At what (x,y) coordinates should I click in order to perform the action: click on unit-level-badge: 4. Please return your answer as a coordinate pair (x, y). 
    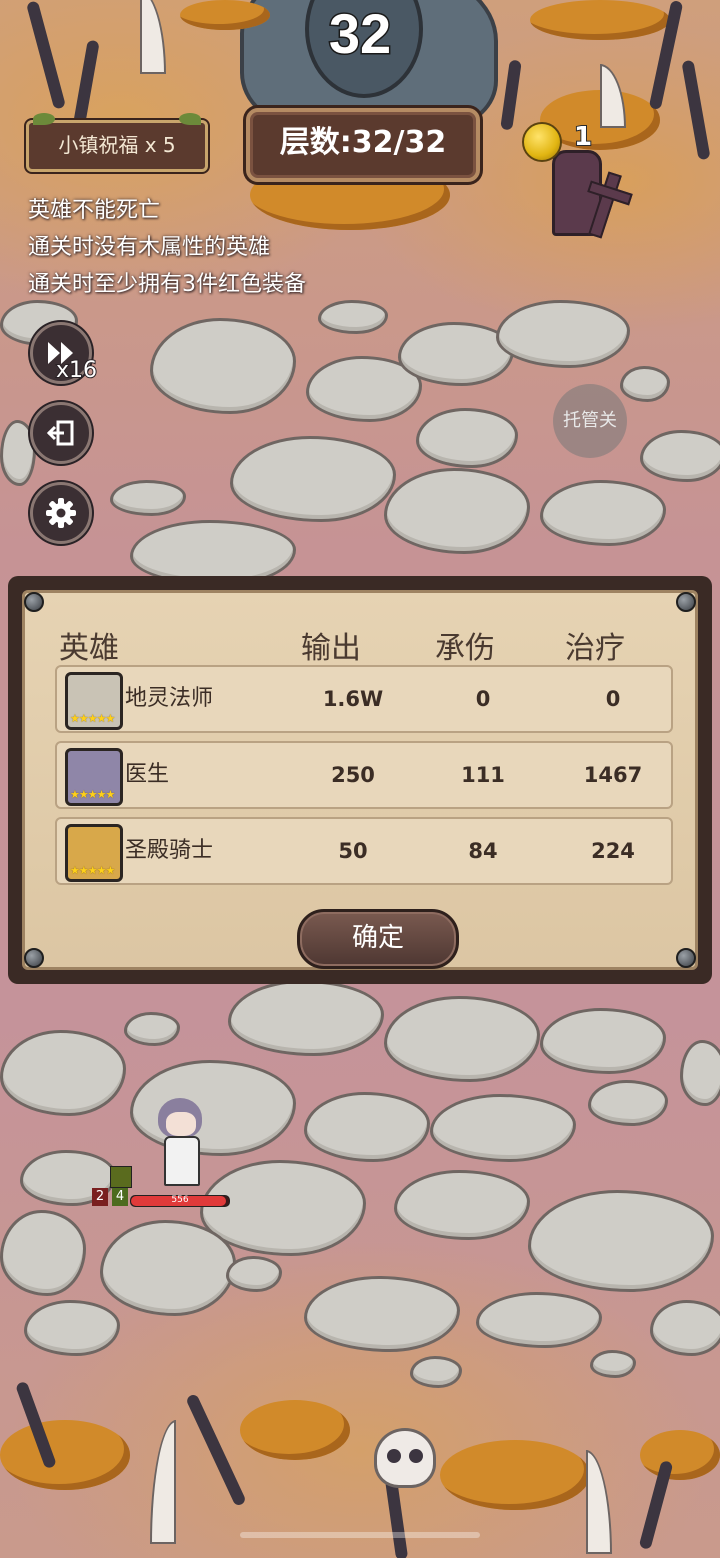
    Looking at the image, I should click on (120, 1197).